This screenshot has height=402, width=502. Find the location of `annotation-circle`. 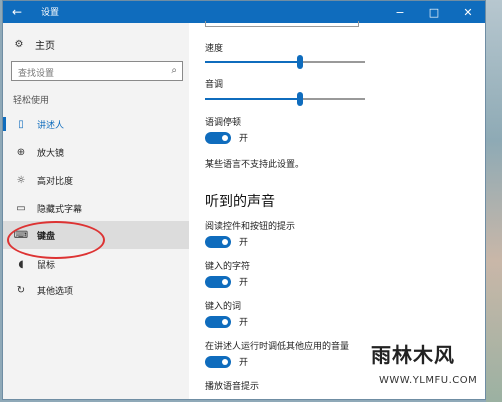

annotation-circle is located at coordinates (56, 240).